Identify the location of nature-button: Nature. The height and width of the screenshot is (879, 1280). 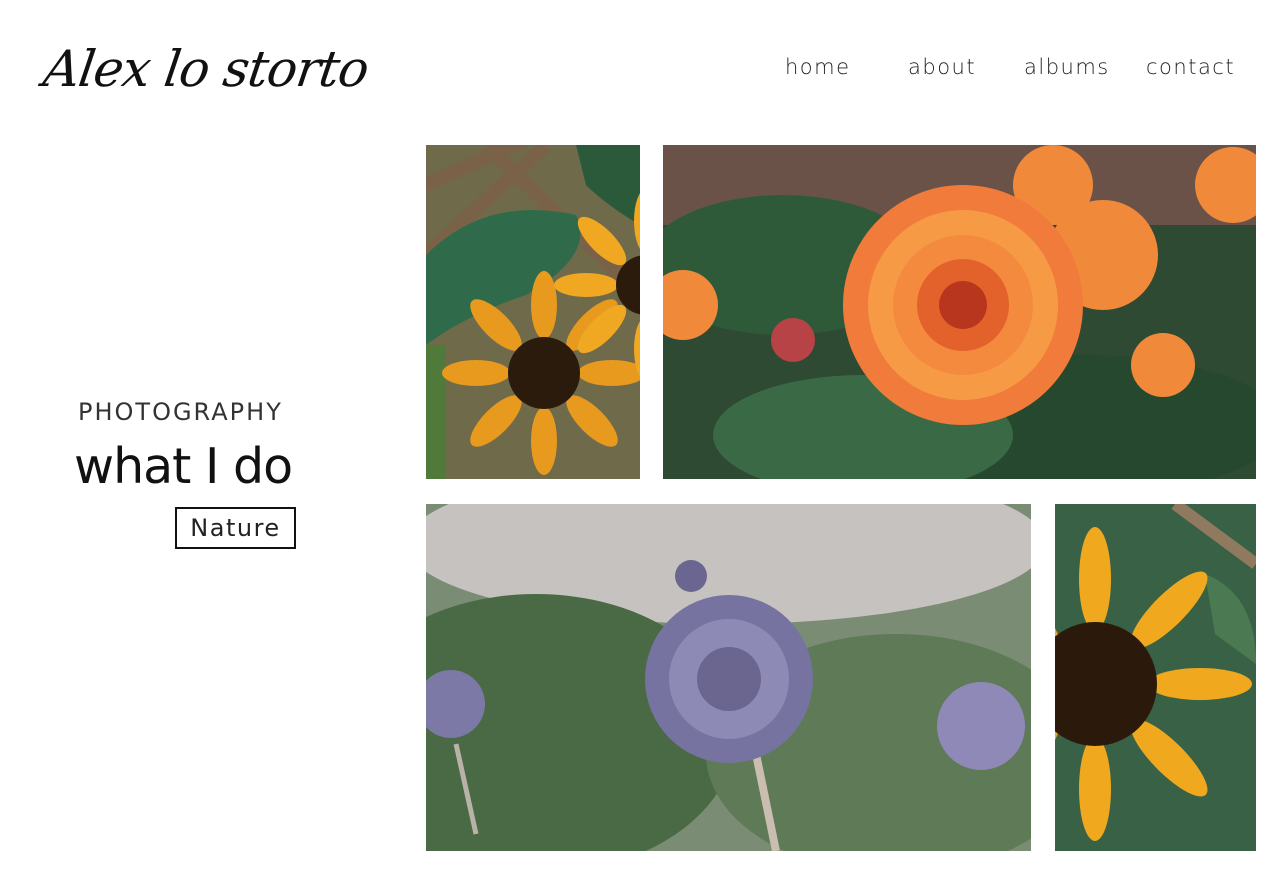
(235, 528).